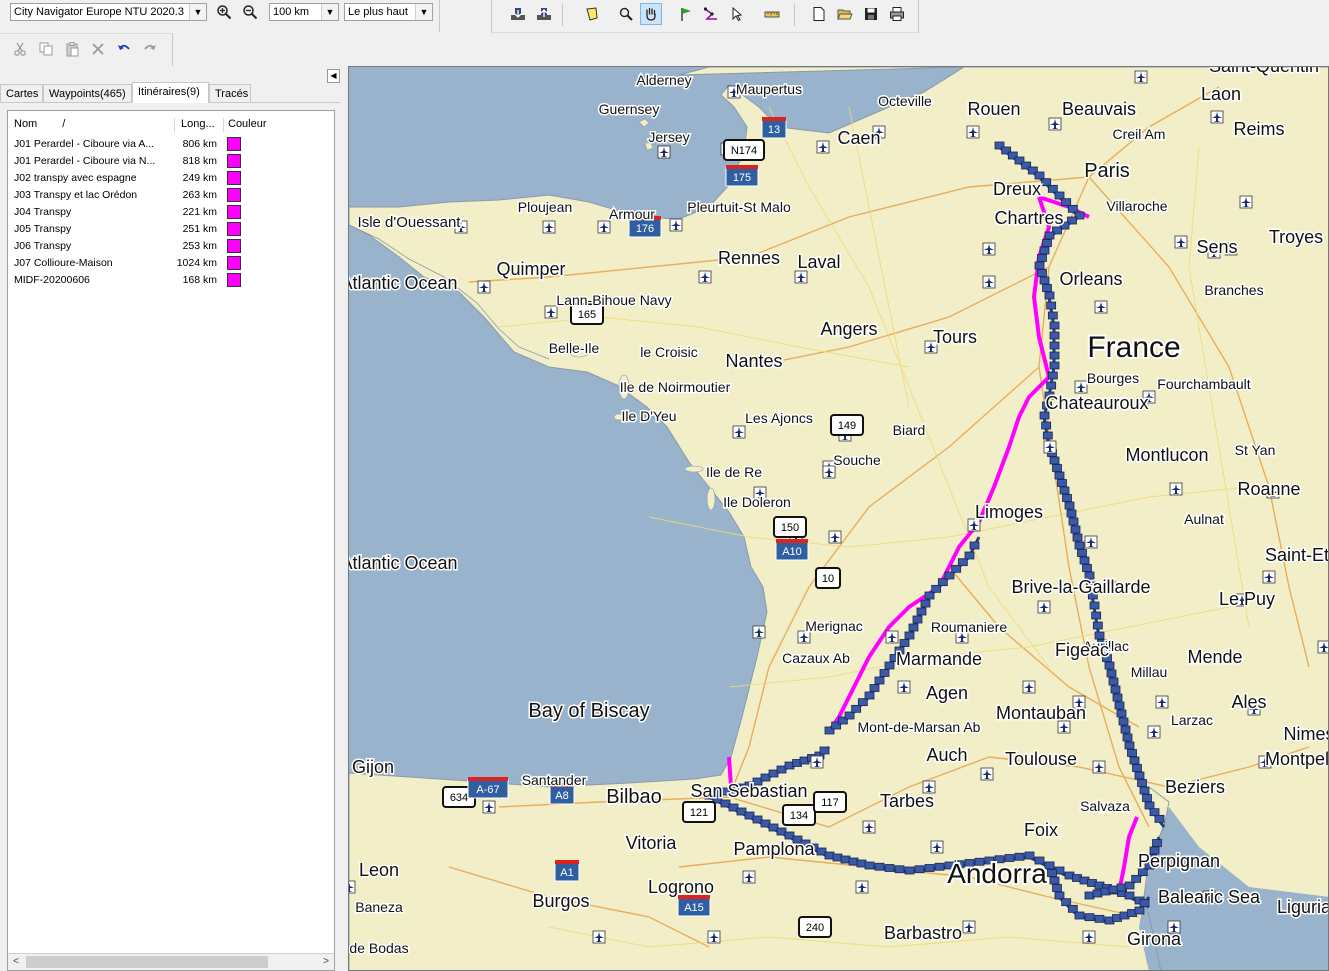 The width and height of the screenshot is (1329, 971). Describe the element at coordinates (171, 280) in the screenshot. I see `route-row: MIDF-20200606 168 km` at that location.